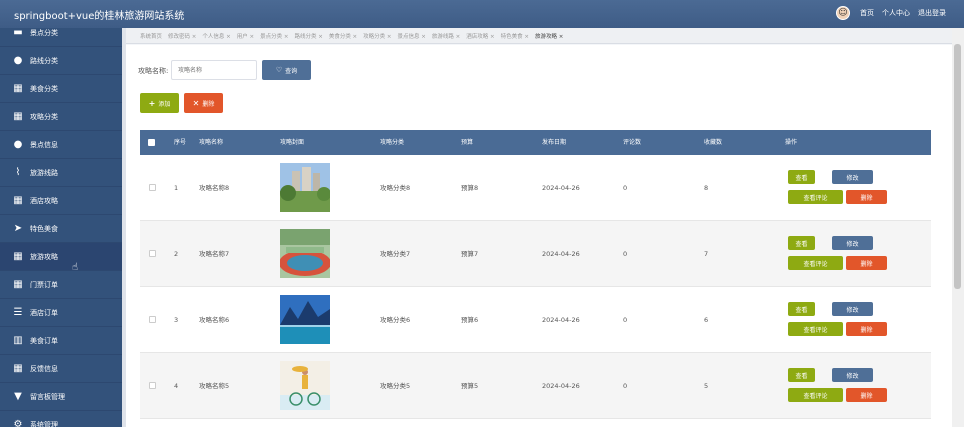 This screenshot has width=964, height=427. Describe the element at coordinates (182, 36) in the screenshot. I see `tab-1: 修改密码 ×` at that location.